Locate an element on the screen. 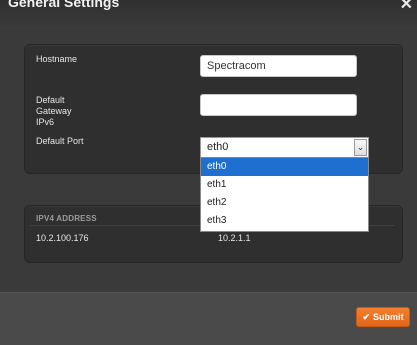  close-icon: ✕ is located at coordinates (406, 7).